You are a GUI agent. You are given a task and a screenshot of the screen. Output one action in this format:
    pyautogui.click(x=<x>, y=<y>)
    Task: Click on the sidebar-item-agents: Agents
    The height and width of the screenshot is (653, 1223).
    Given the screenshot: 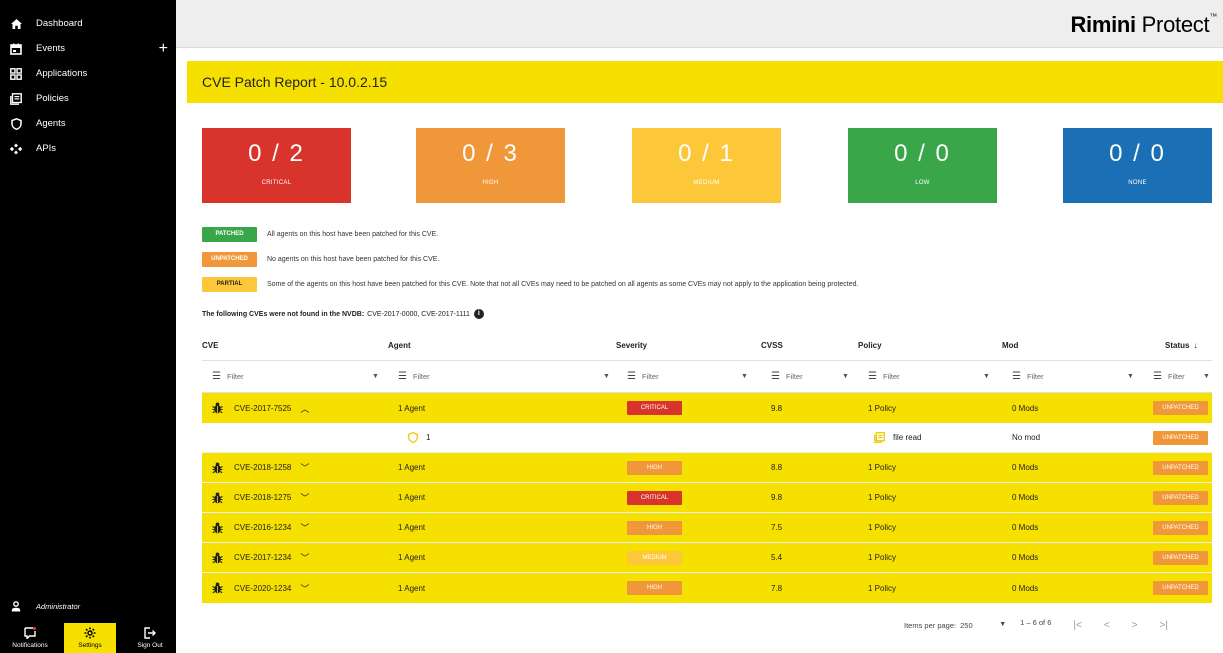 What is the action you would take?
    pyautogui.click(x=88, y=123)
    